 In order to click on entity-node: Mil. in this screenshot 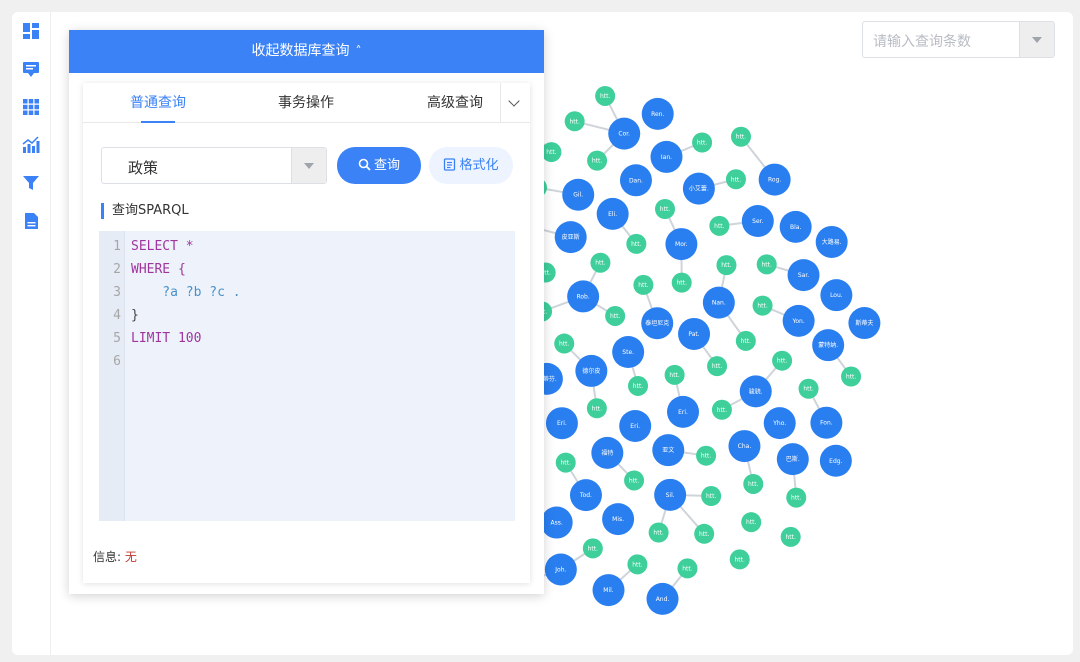, I will do `click(608, 590)`.